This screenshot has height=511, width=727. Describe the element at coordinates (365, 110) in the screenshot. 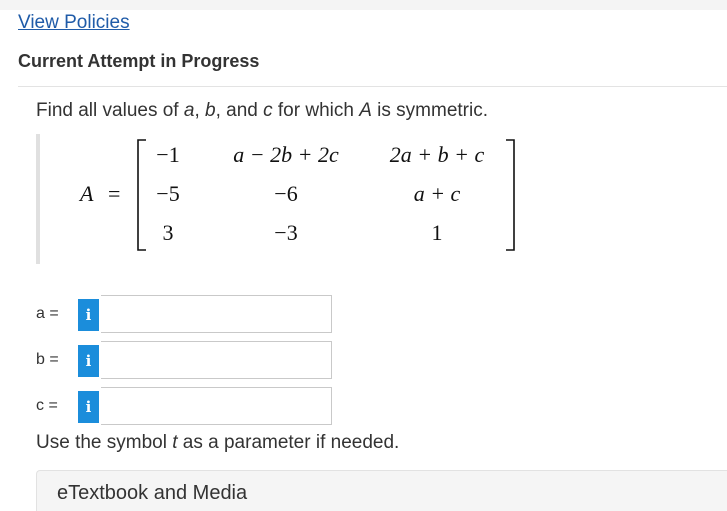

I see `var-A: A` at that location.